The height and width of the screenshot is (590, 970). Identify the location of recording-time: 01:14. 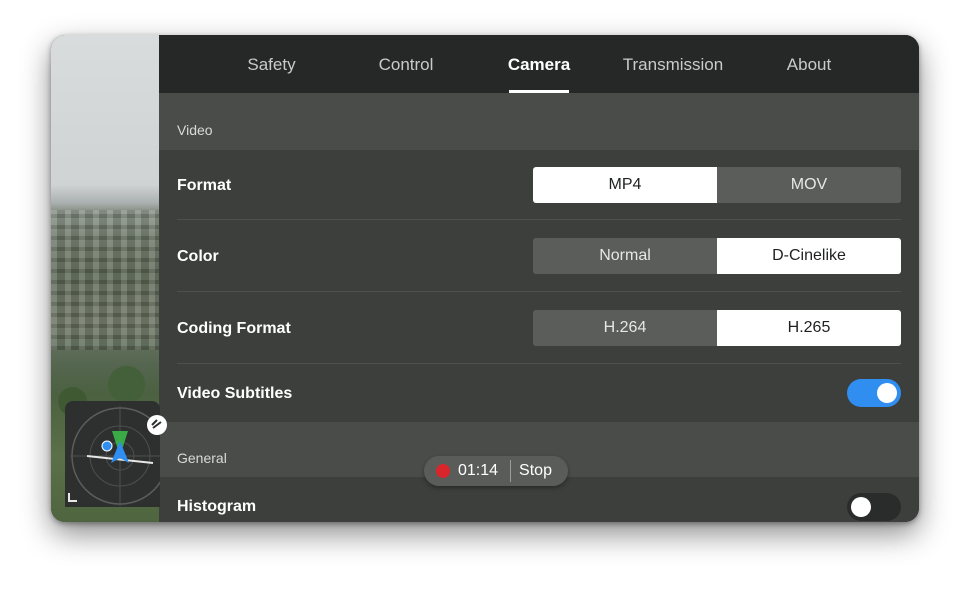
(478, 470).